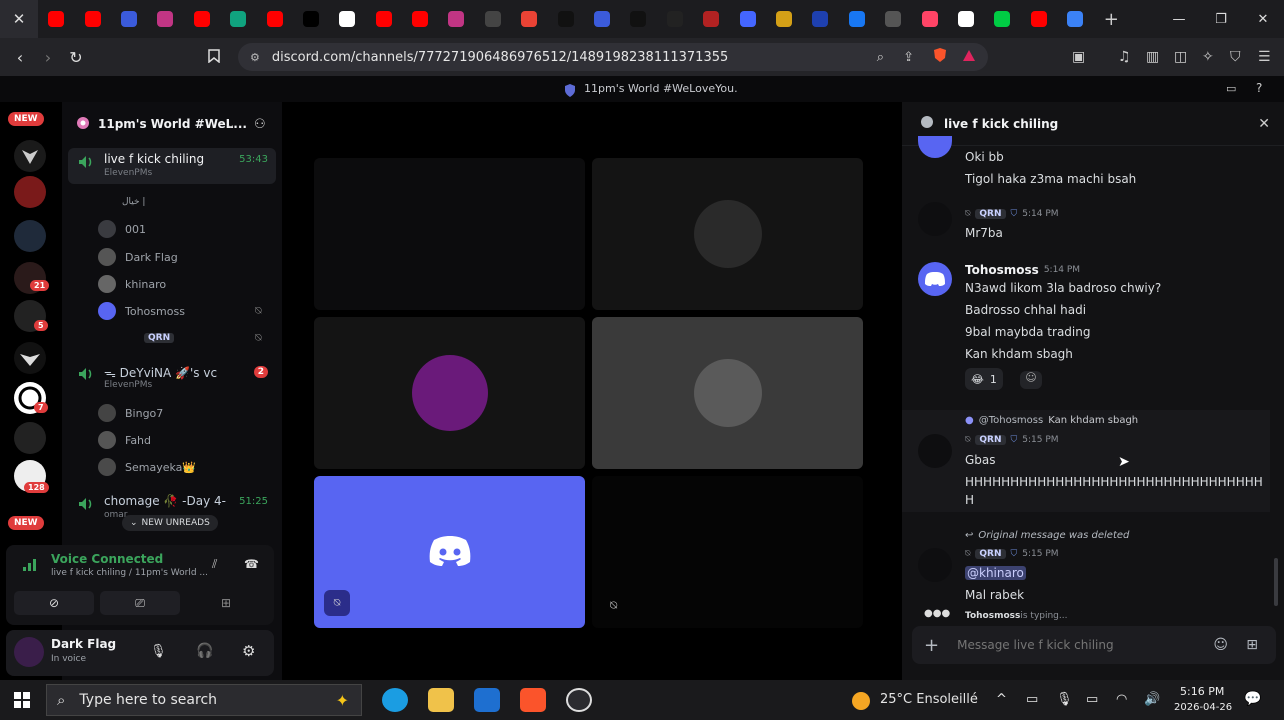 This screenshot has width=1284, height=720. I want to click on voice-member: QRN, so click(151, 338).